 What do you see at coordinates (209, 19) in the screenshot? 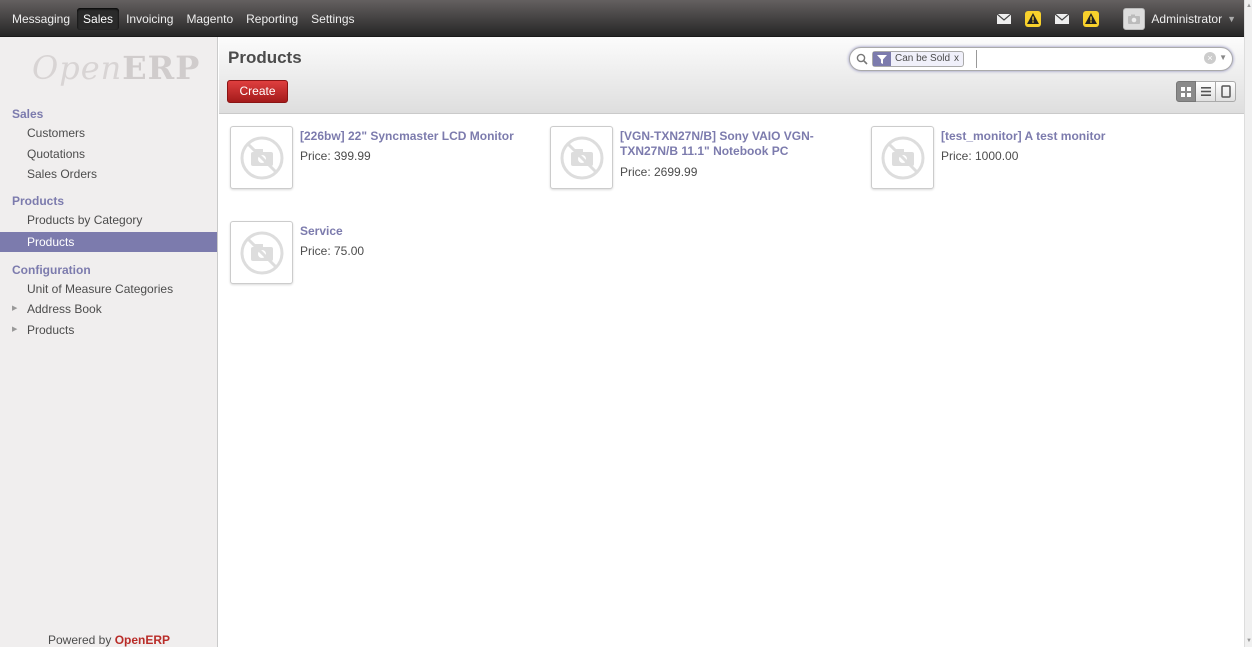
I see `menu-magento: Magento` at bounding box center [209, 19].